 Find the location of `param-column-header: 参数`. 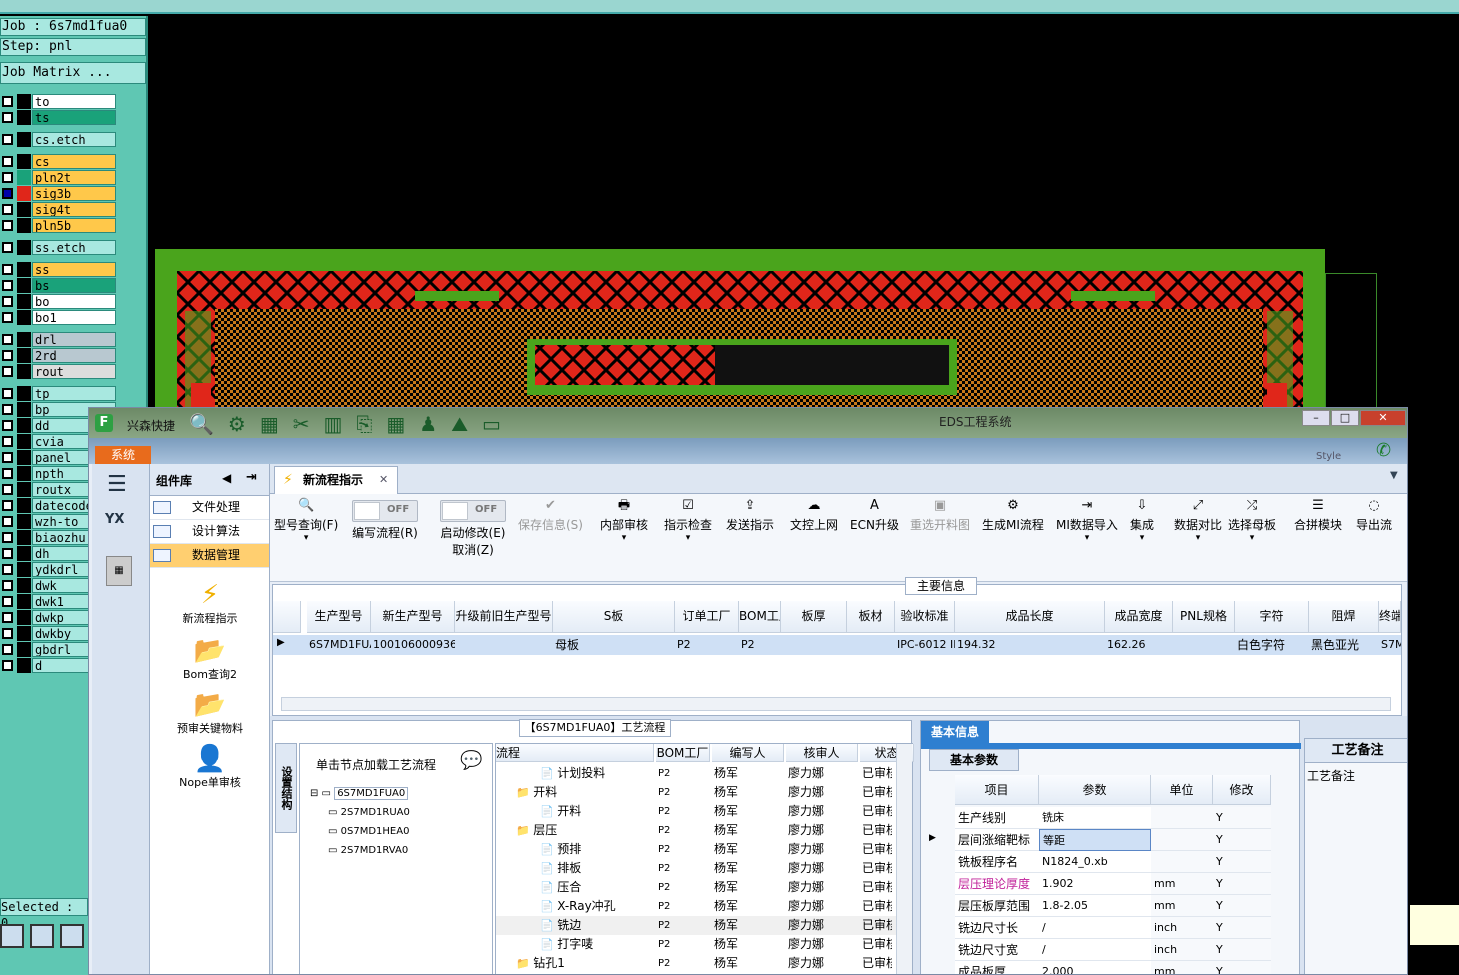

param-column-header: 参数 is located at coordinates (1095, 790).